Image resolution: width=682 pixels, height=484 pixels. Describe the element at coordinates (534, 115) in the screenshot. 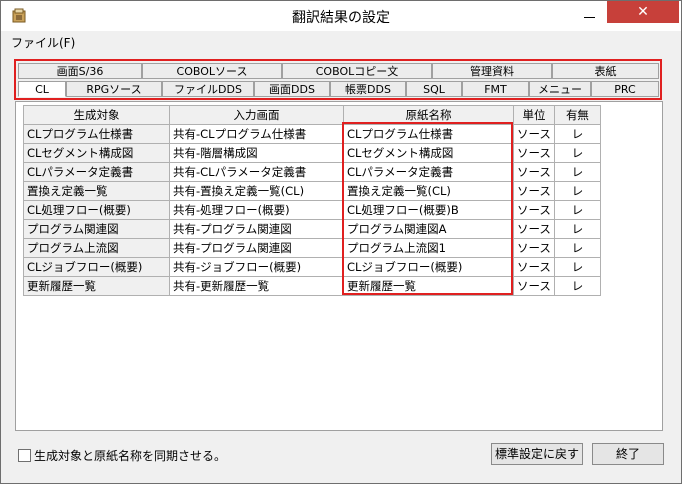

I see `col-header-unit: 単位` at that location.